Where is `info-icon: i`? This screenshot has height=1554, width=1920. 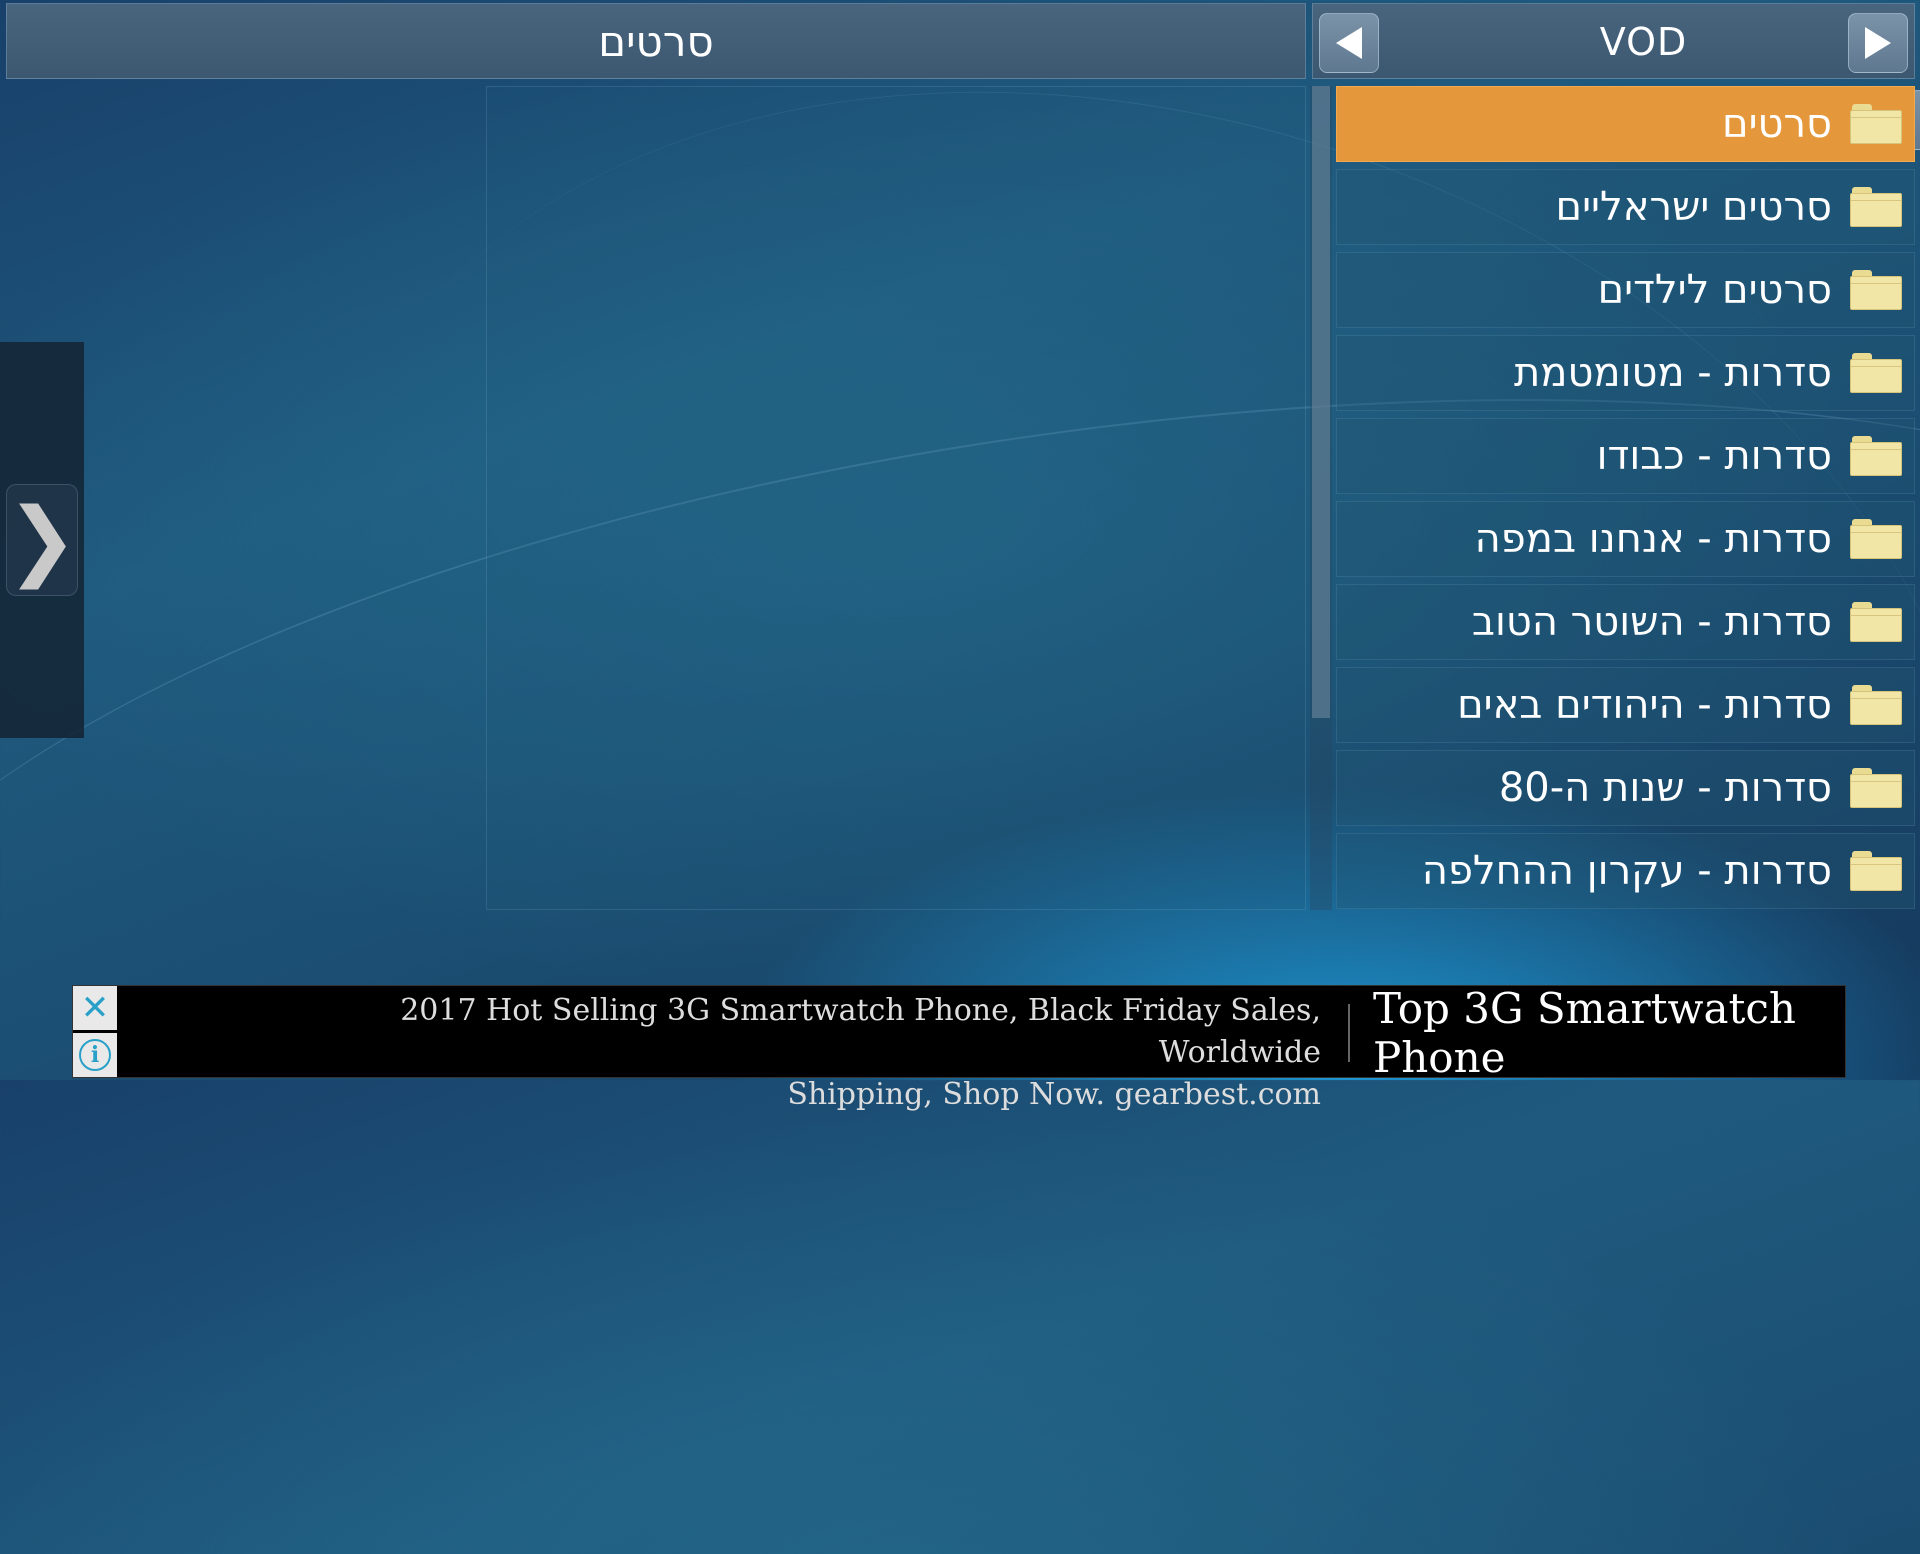 info-icon: i is located at coordinates (95, 1055).